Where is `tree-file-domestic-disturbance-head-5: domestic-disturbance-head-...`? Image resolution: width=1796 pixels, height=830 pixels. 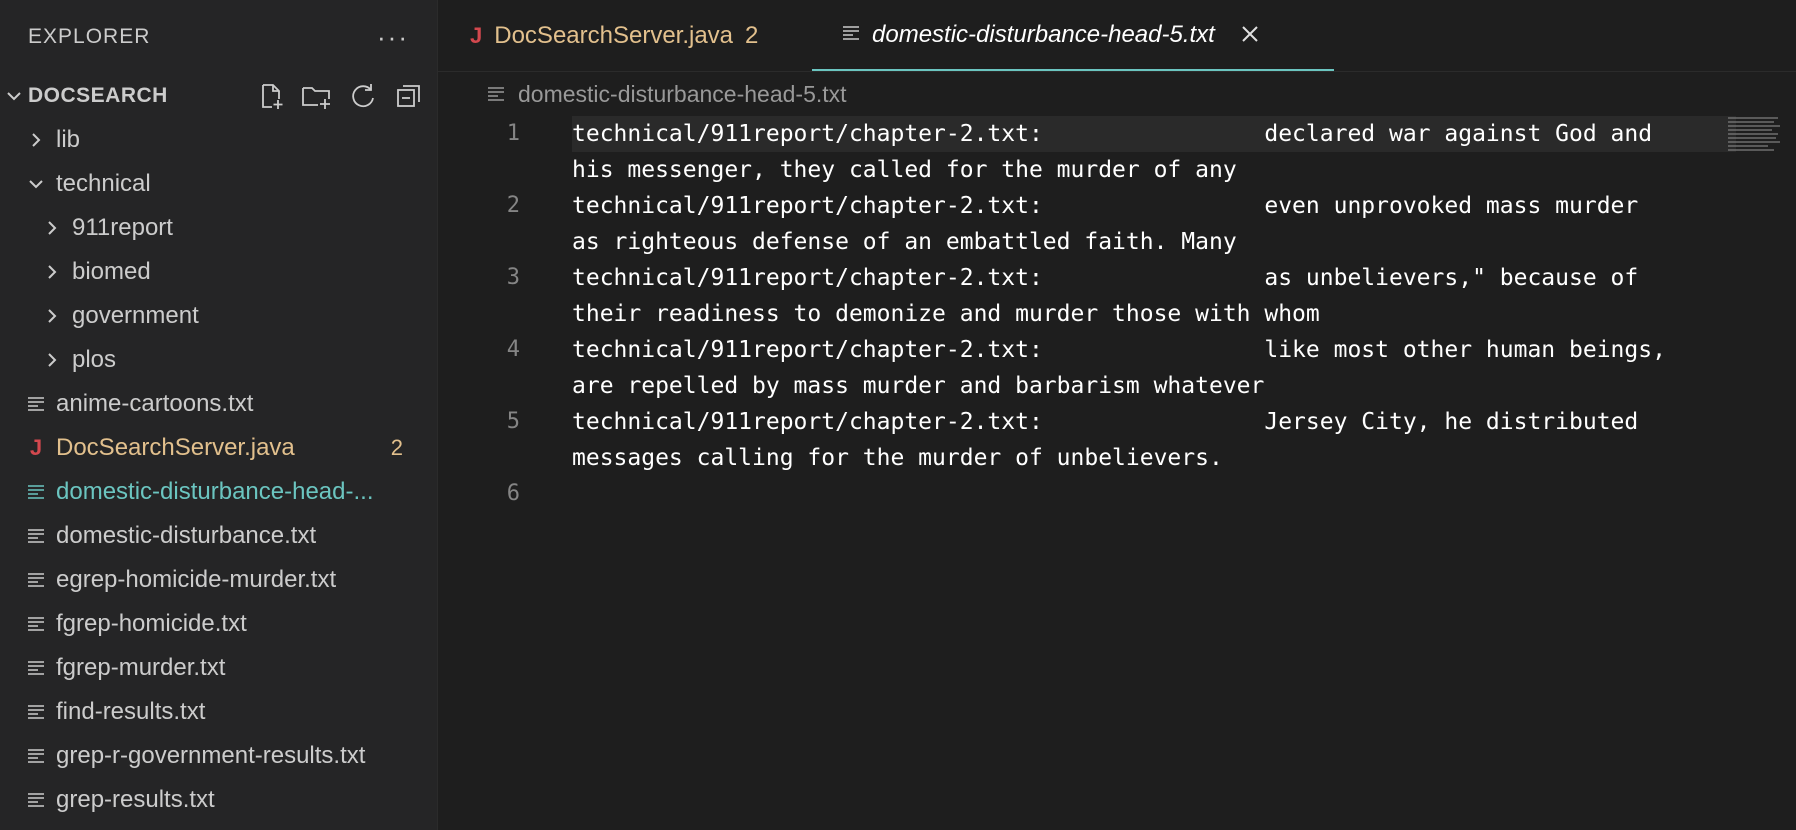
tree-file-domestic-disturbance-head-5: domestic-disturbance-head-... is located at coordinates (218, 492).